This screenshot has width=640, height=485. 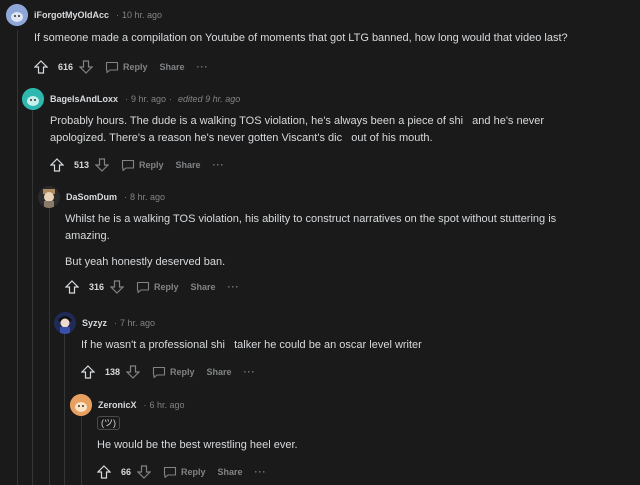 What do you see at coordinates (343, 323) in the screenshot?
I see `comment-header: Syzyz · 7 hr. ago` at bounding box center [343, 323].